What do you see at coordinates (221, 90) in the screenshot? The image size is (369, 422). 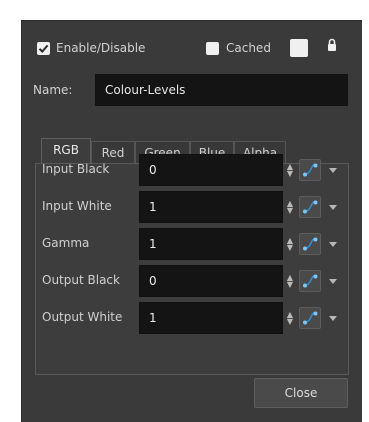 I see `name-field: Colour-Levels` at bounding box center [221, 90].